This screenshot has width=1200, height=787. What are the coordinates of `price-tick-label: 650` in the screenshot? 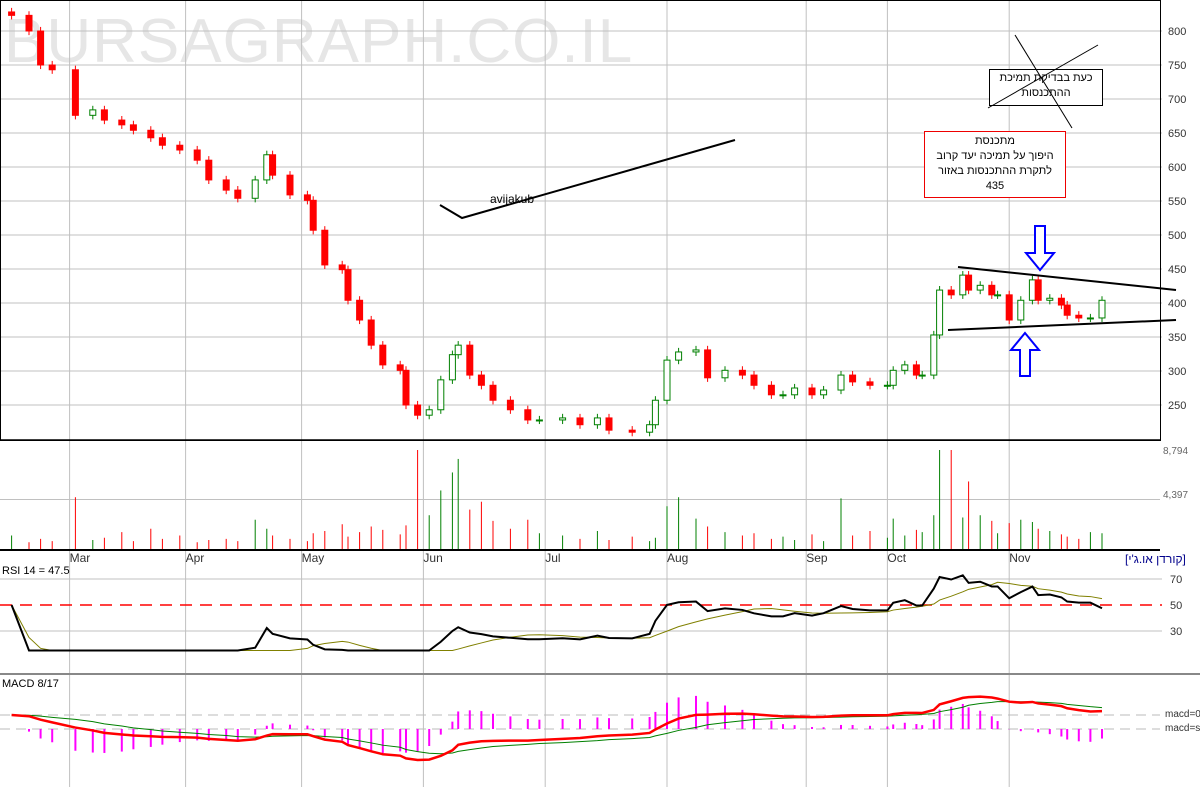 It's located at (1177, 134).